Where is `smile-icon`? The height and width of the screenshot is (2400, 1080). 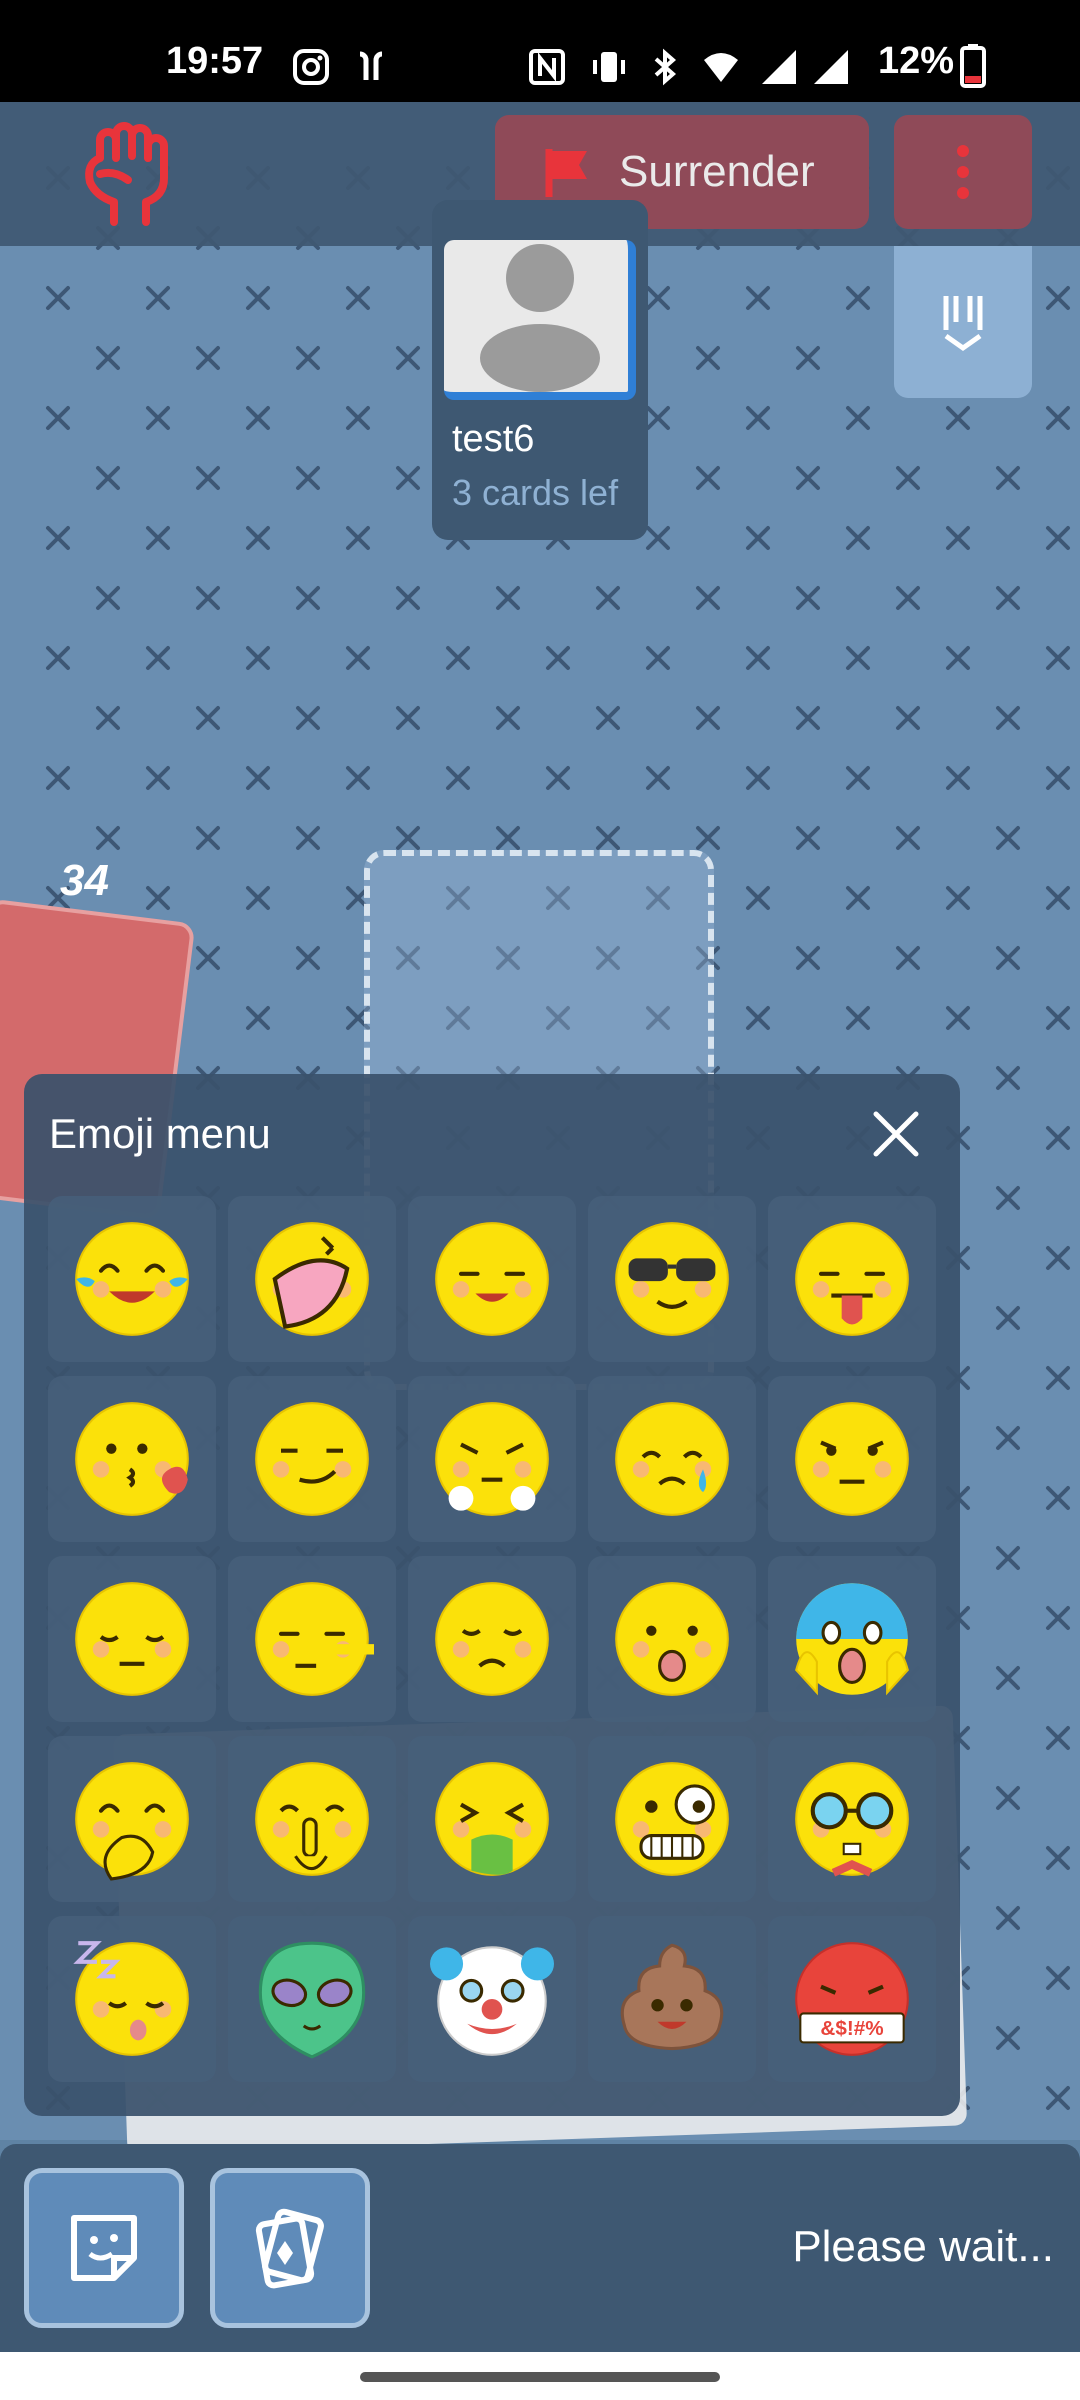
smile-icon is located at coordinates (492, 1279).